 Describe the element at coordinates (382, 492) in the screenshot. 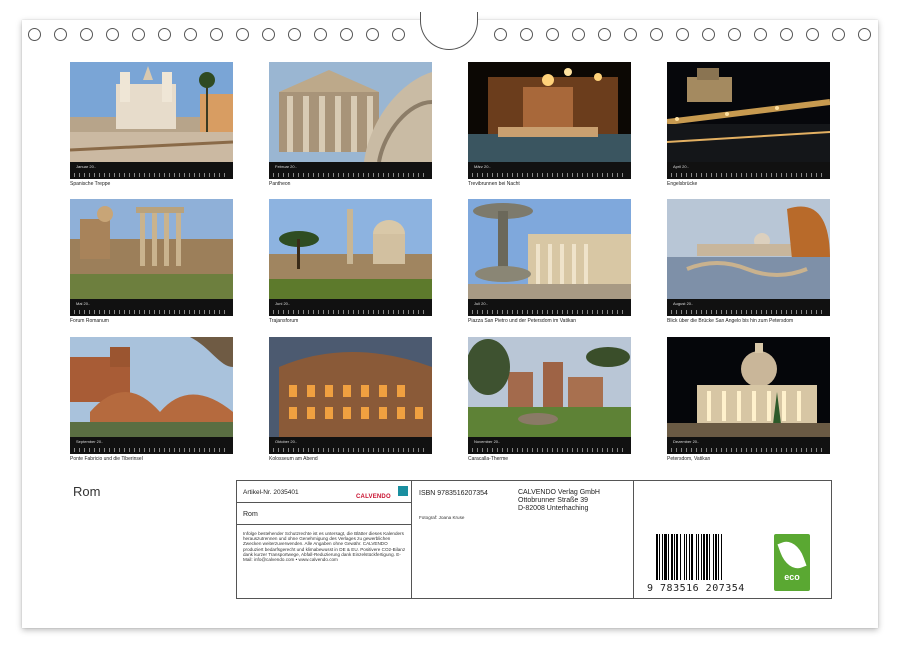

I see `calvendo-logo: CALVENDO` at that location.